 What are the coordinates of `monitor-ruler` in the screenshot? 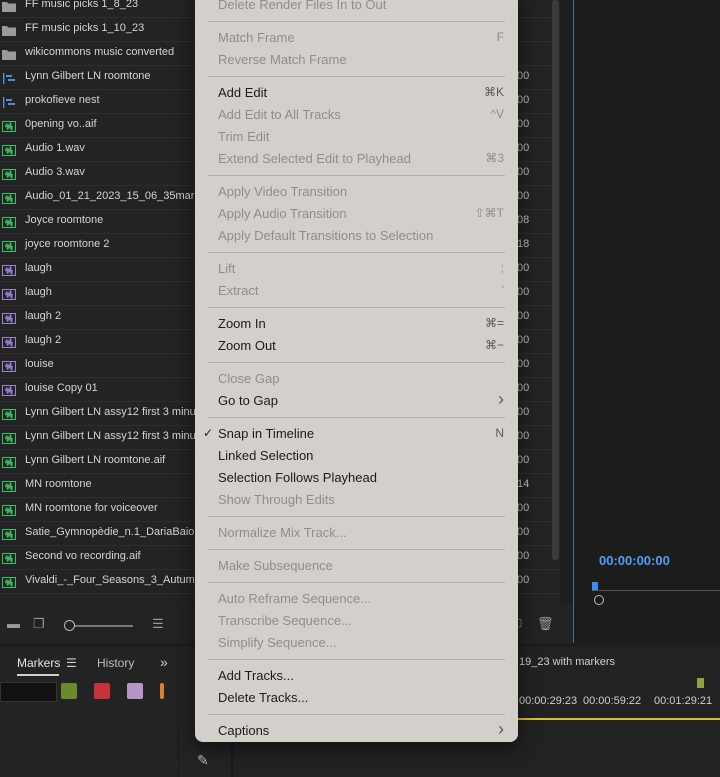 It's located at (656, 595).